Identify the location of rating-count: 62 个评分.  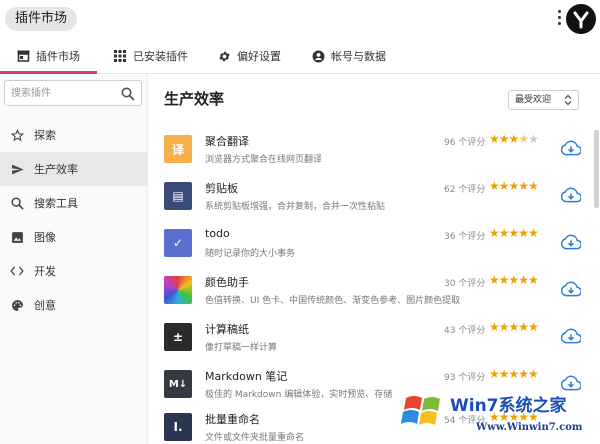
(465, 190).